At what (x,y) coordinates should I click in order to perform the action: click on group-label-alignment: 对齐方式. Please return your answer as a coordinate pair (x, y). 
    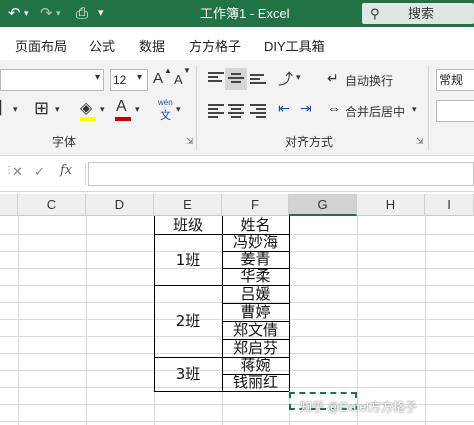
    Looking at the image, I should click on (309, 142).